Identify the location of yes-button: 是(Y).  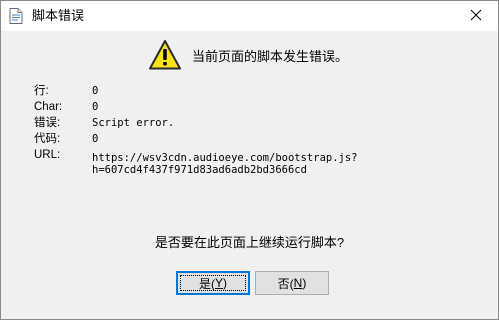
(213, 283).